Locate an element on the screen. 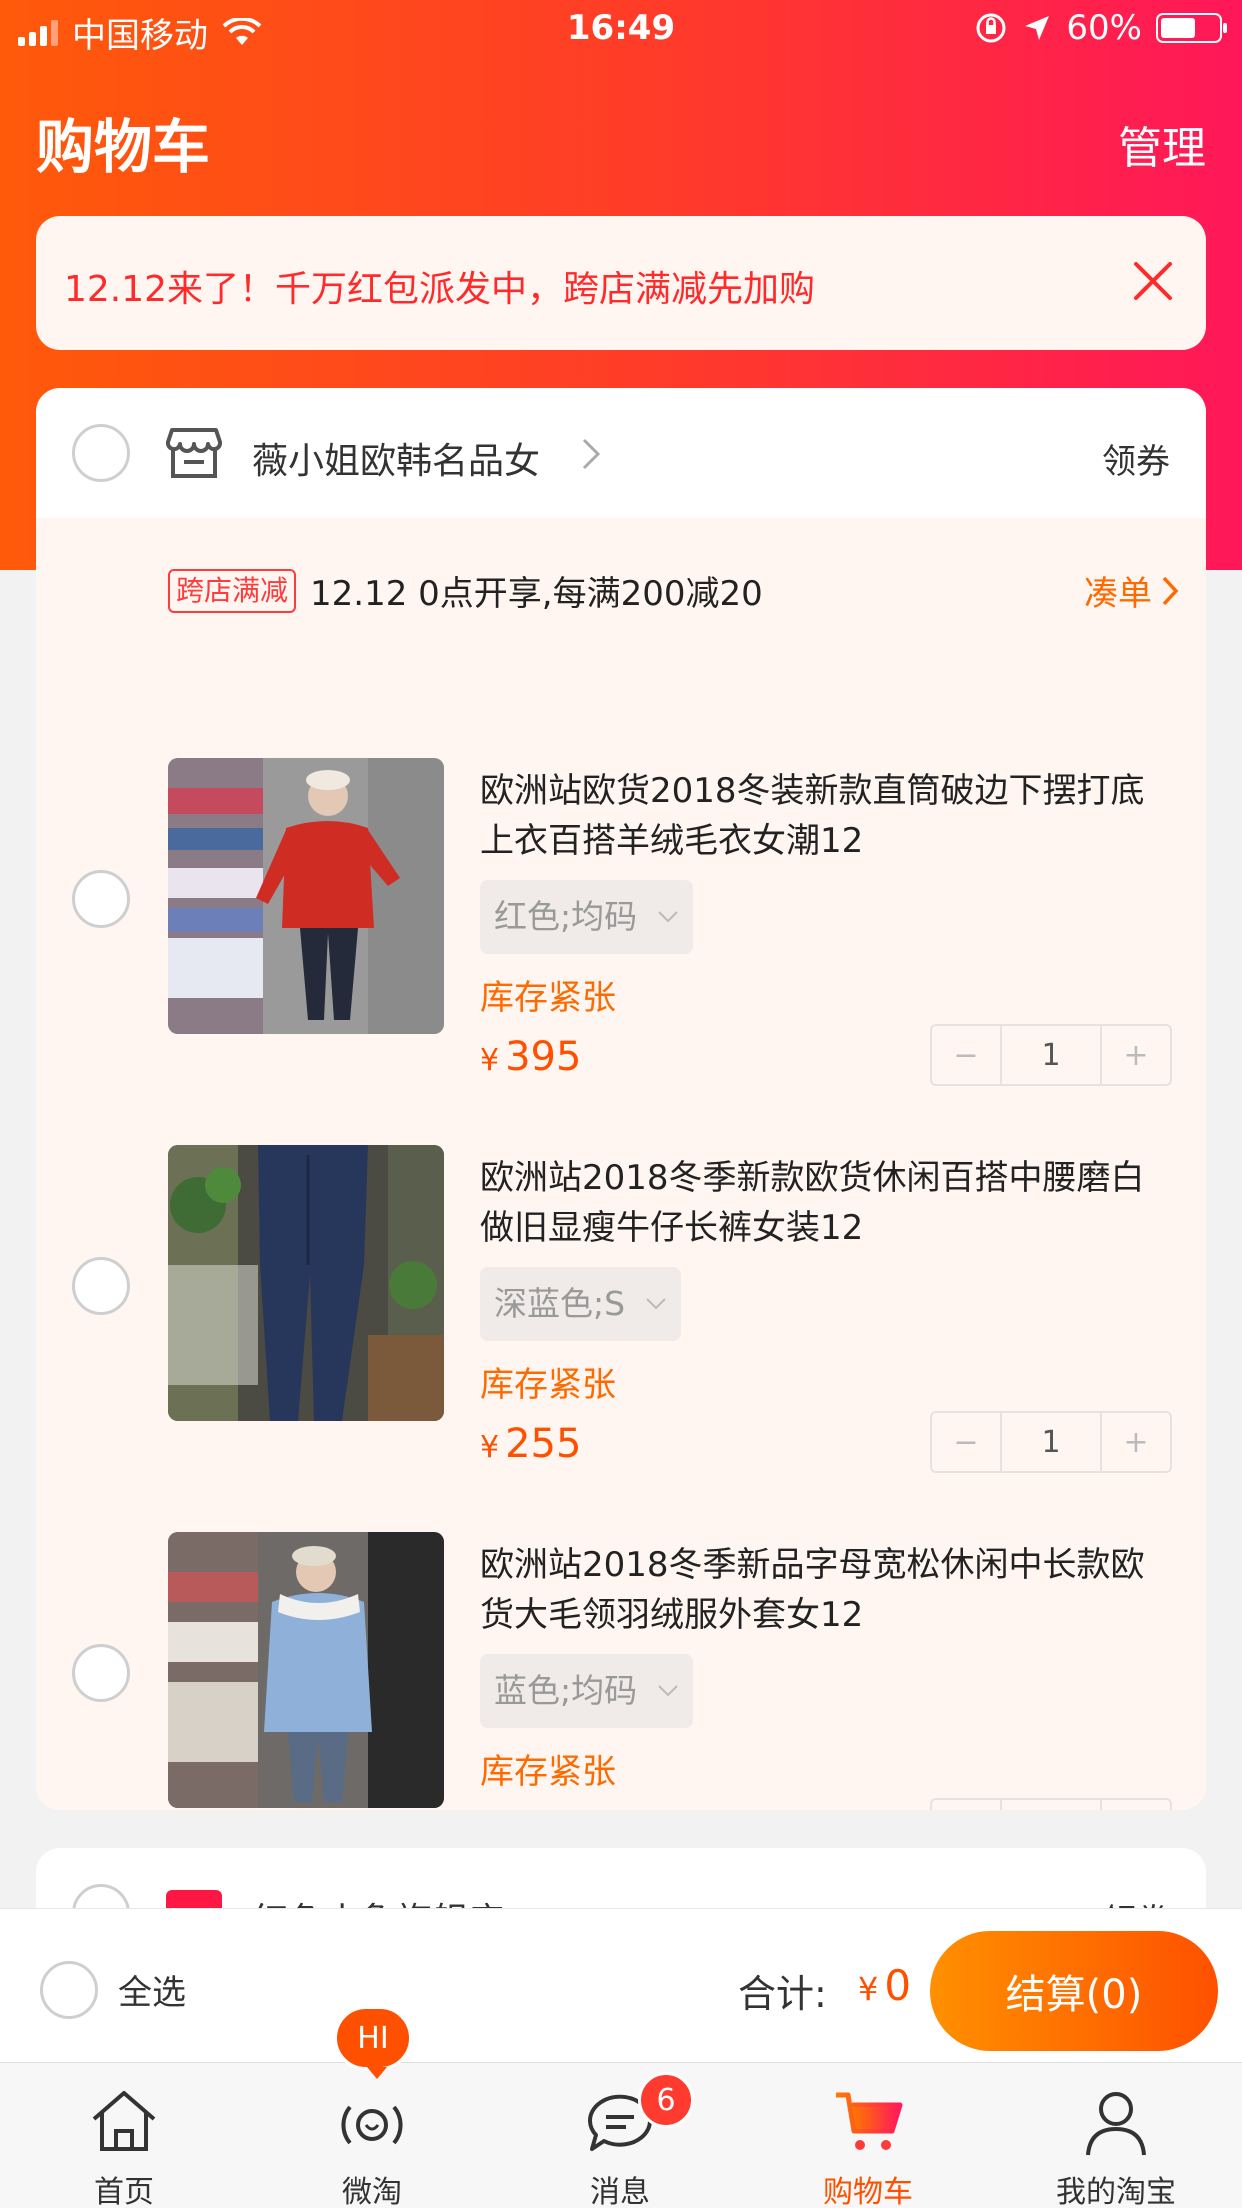 The image size is (1242, 2208). tab-bar: 首页 微淘 消息 购物车 我的淘宝 is located at coordinates (621, 2135).